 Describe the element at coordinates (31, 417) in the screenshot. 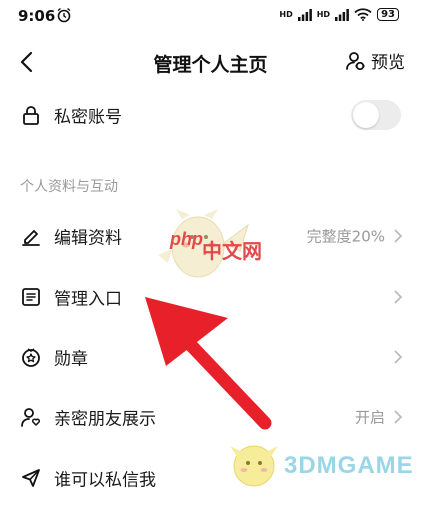

I see `close-friends-icon` at that location.